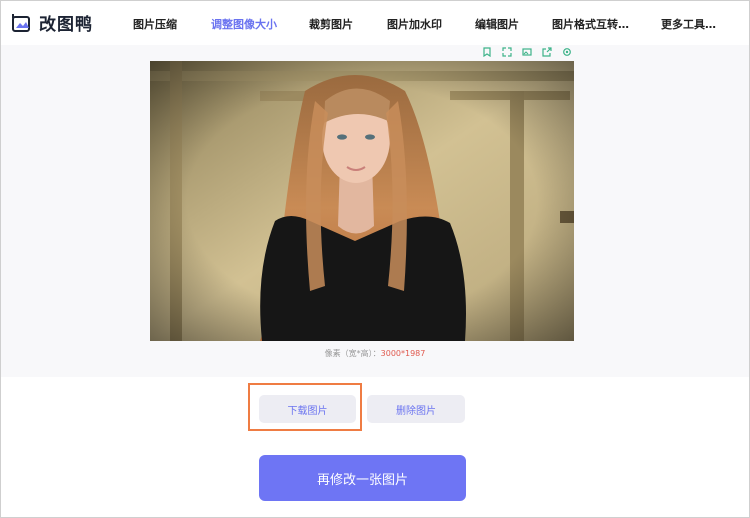 This screenshot has width=750, height=518. What do you see at coordinates (331, 24) in the screenshot?
I see `nav-crop-image: 裁剪图片` at bounding box center [331, 24].